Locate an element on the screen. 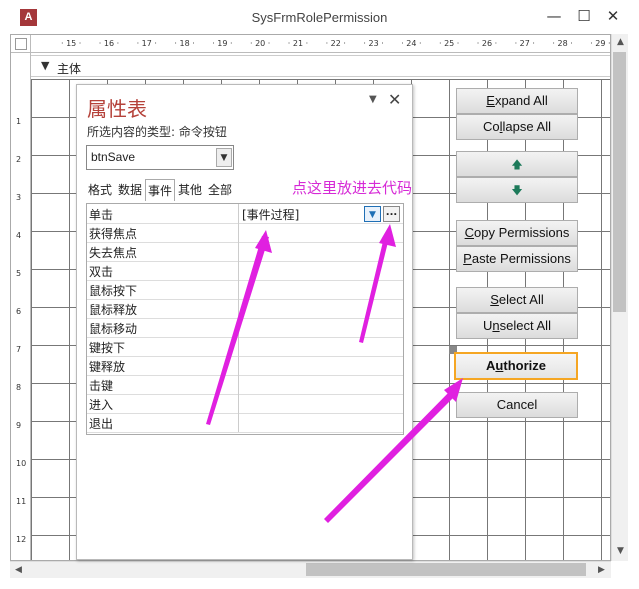 The image size is (639, 589). tab-other: 其他 is located at coordinates (190, 190).